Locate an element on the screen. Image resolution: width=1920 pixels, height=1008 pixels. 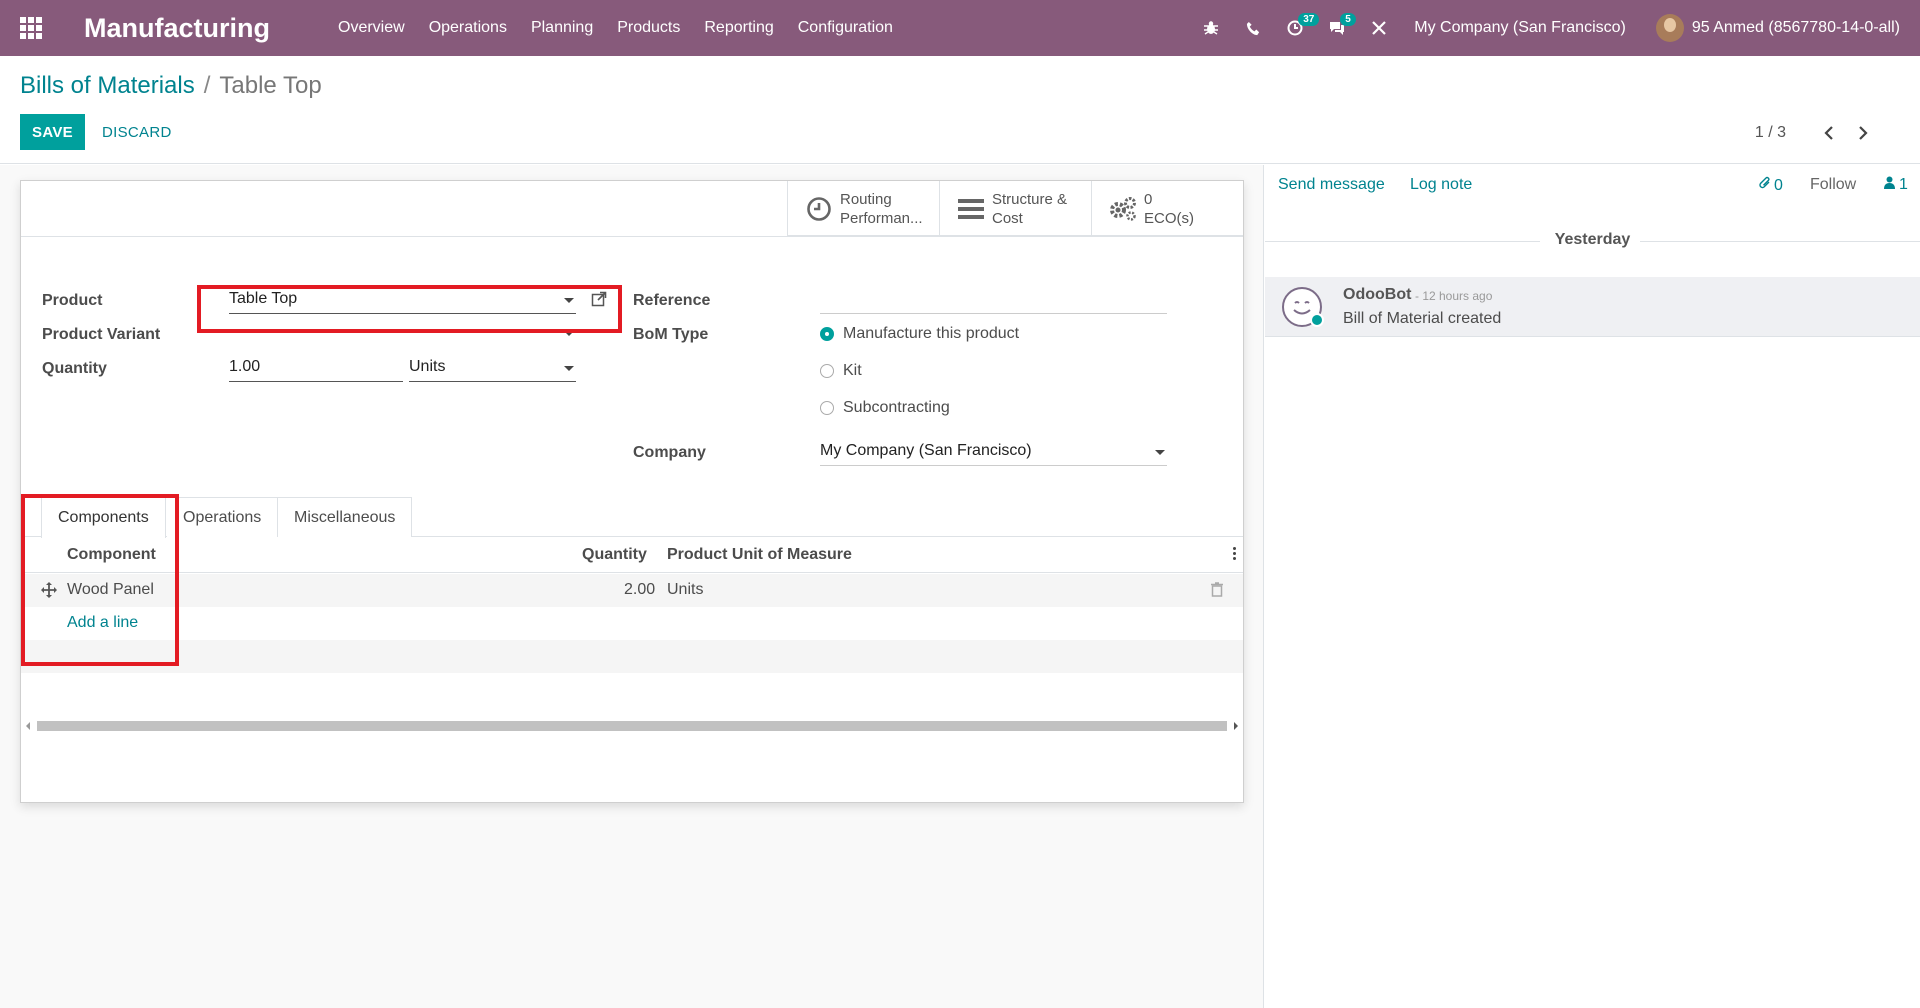
notebook-tabs: Components Operations Miscellaneous is located at coordinates (632, 517).